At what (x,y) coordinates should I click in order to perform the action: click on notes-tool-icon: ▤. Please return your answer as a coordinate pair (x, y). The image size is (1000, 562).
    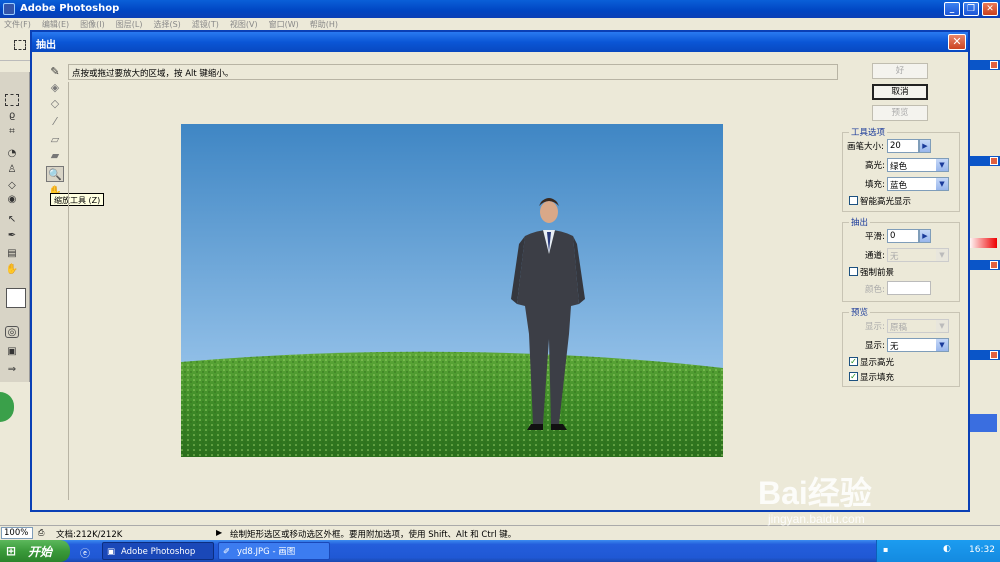
    Looking at the image, I should click on (12, 254).